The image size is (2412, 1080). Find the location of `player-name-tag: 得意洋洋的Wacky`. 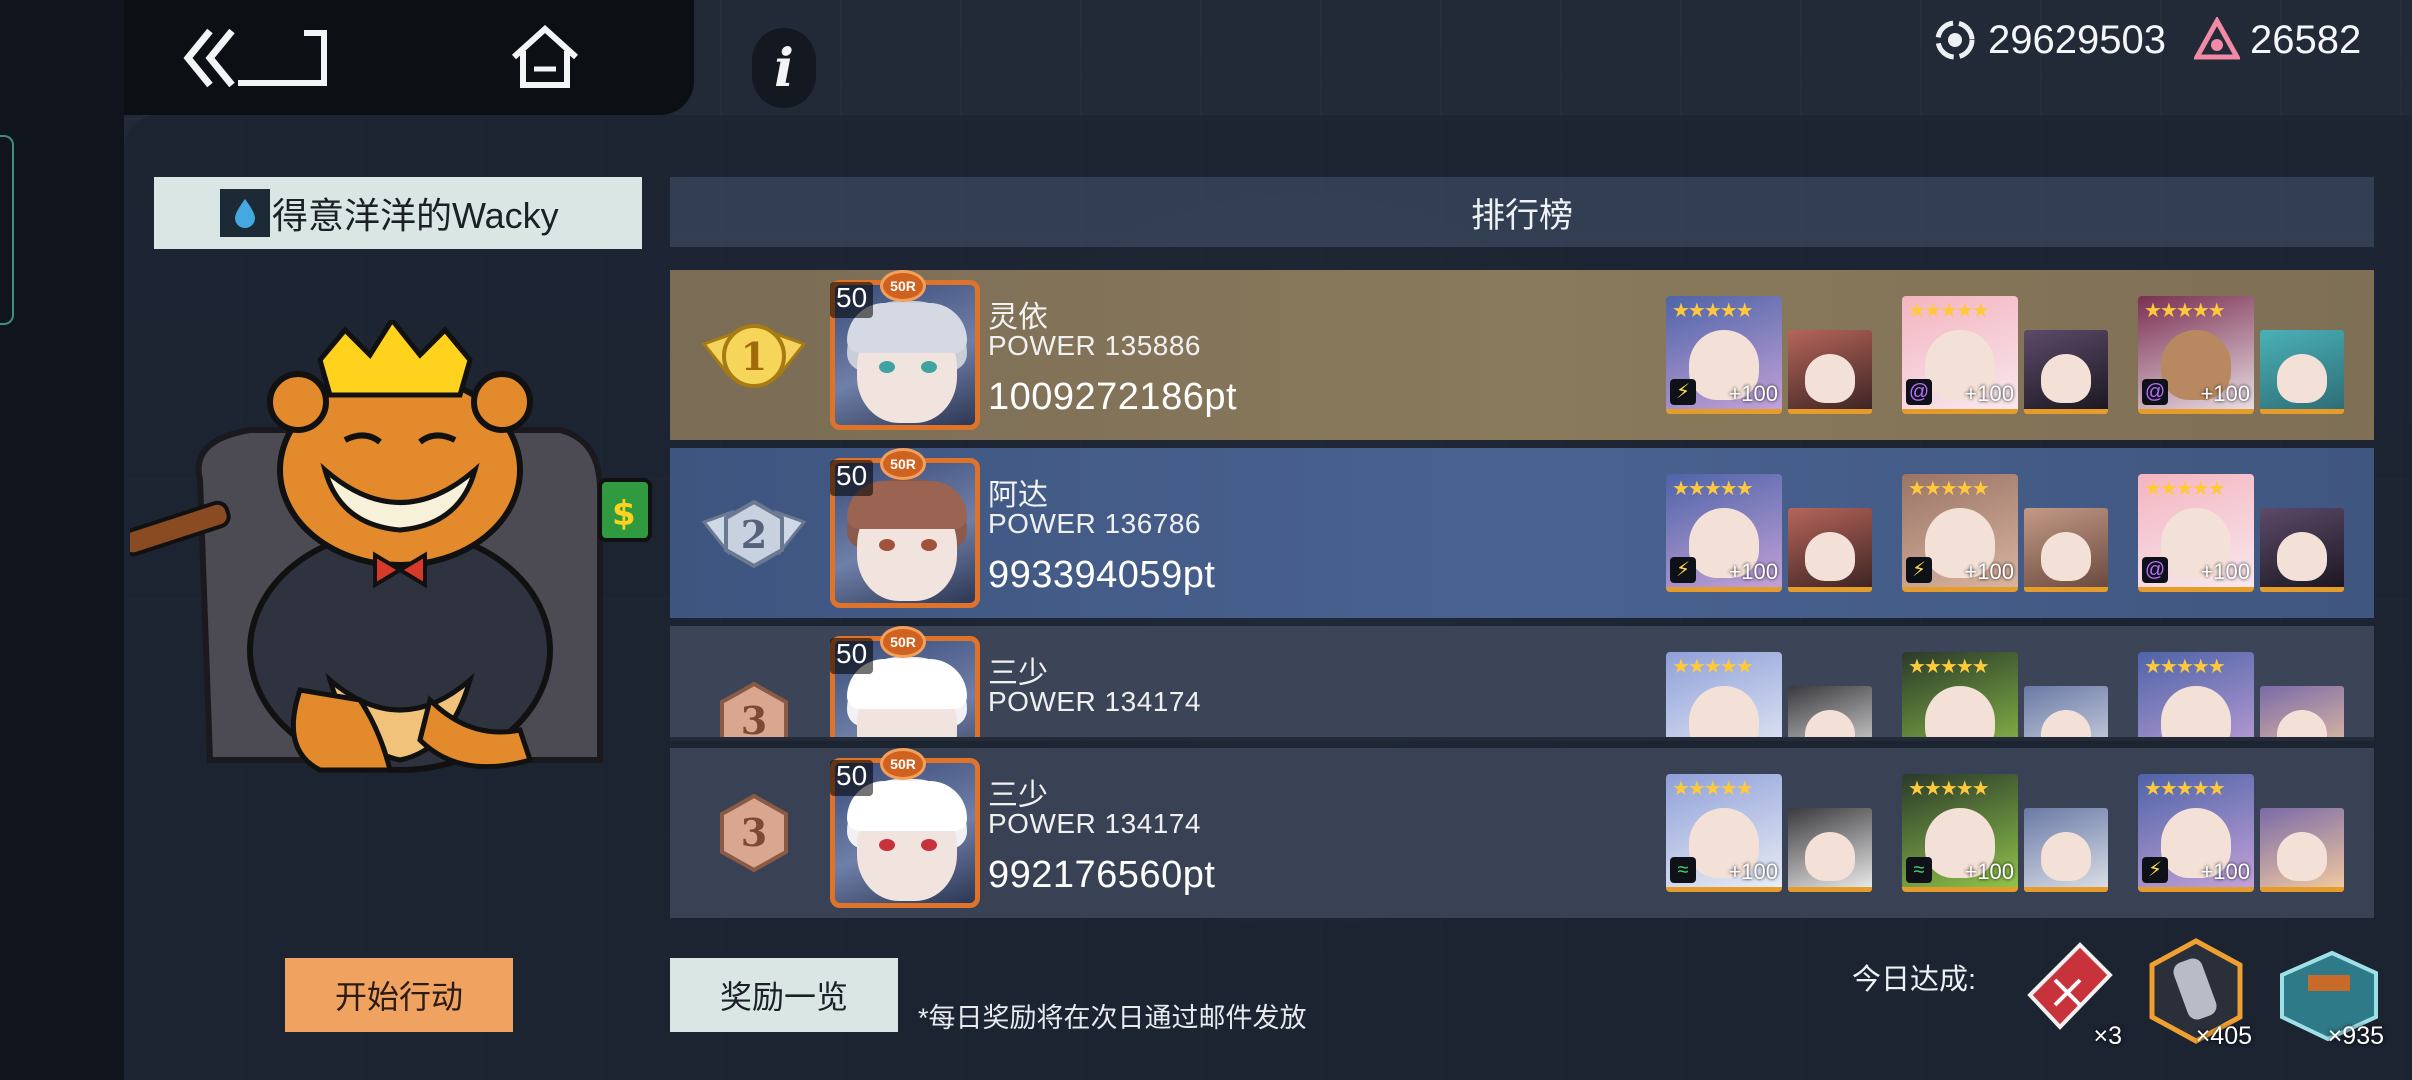

player-name-tag: 得意洋洋的Wacky is located at coordinates (398, 213).